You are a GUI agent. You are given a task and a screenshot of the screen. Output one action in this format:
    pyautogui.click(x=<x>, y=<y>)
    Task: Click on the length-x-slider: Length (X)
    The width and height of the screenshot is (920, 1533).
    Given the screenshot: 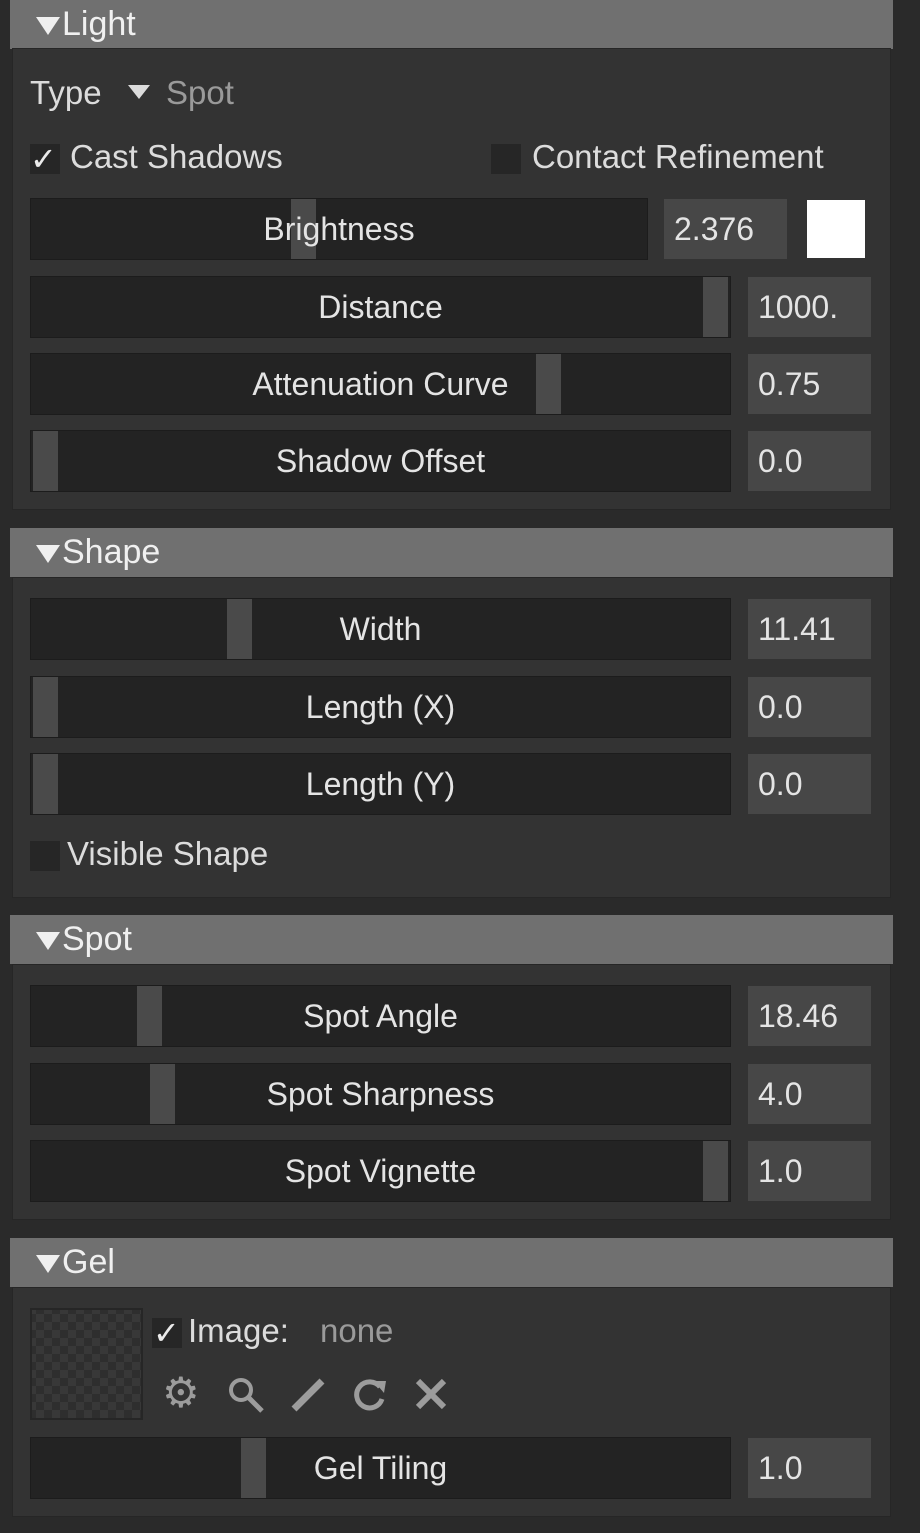 What is the action you would take?
    pyautogui.click(x=380, y=707)
    